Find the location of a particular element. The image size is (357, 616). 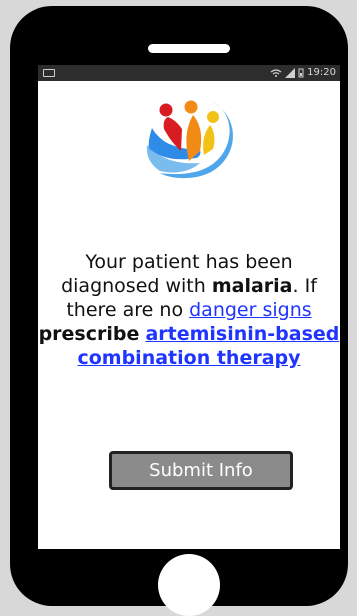

care-hand-logo-icon is located at coordinates (189, 139).